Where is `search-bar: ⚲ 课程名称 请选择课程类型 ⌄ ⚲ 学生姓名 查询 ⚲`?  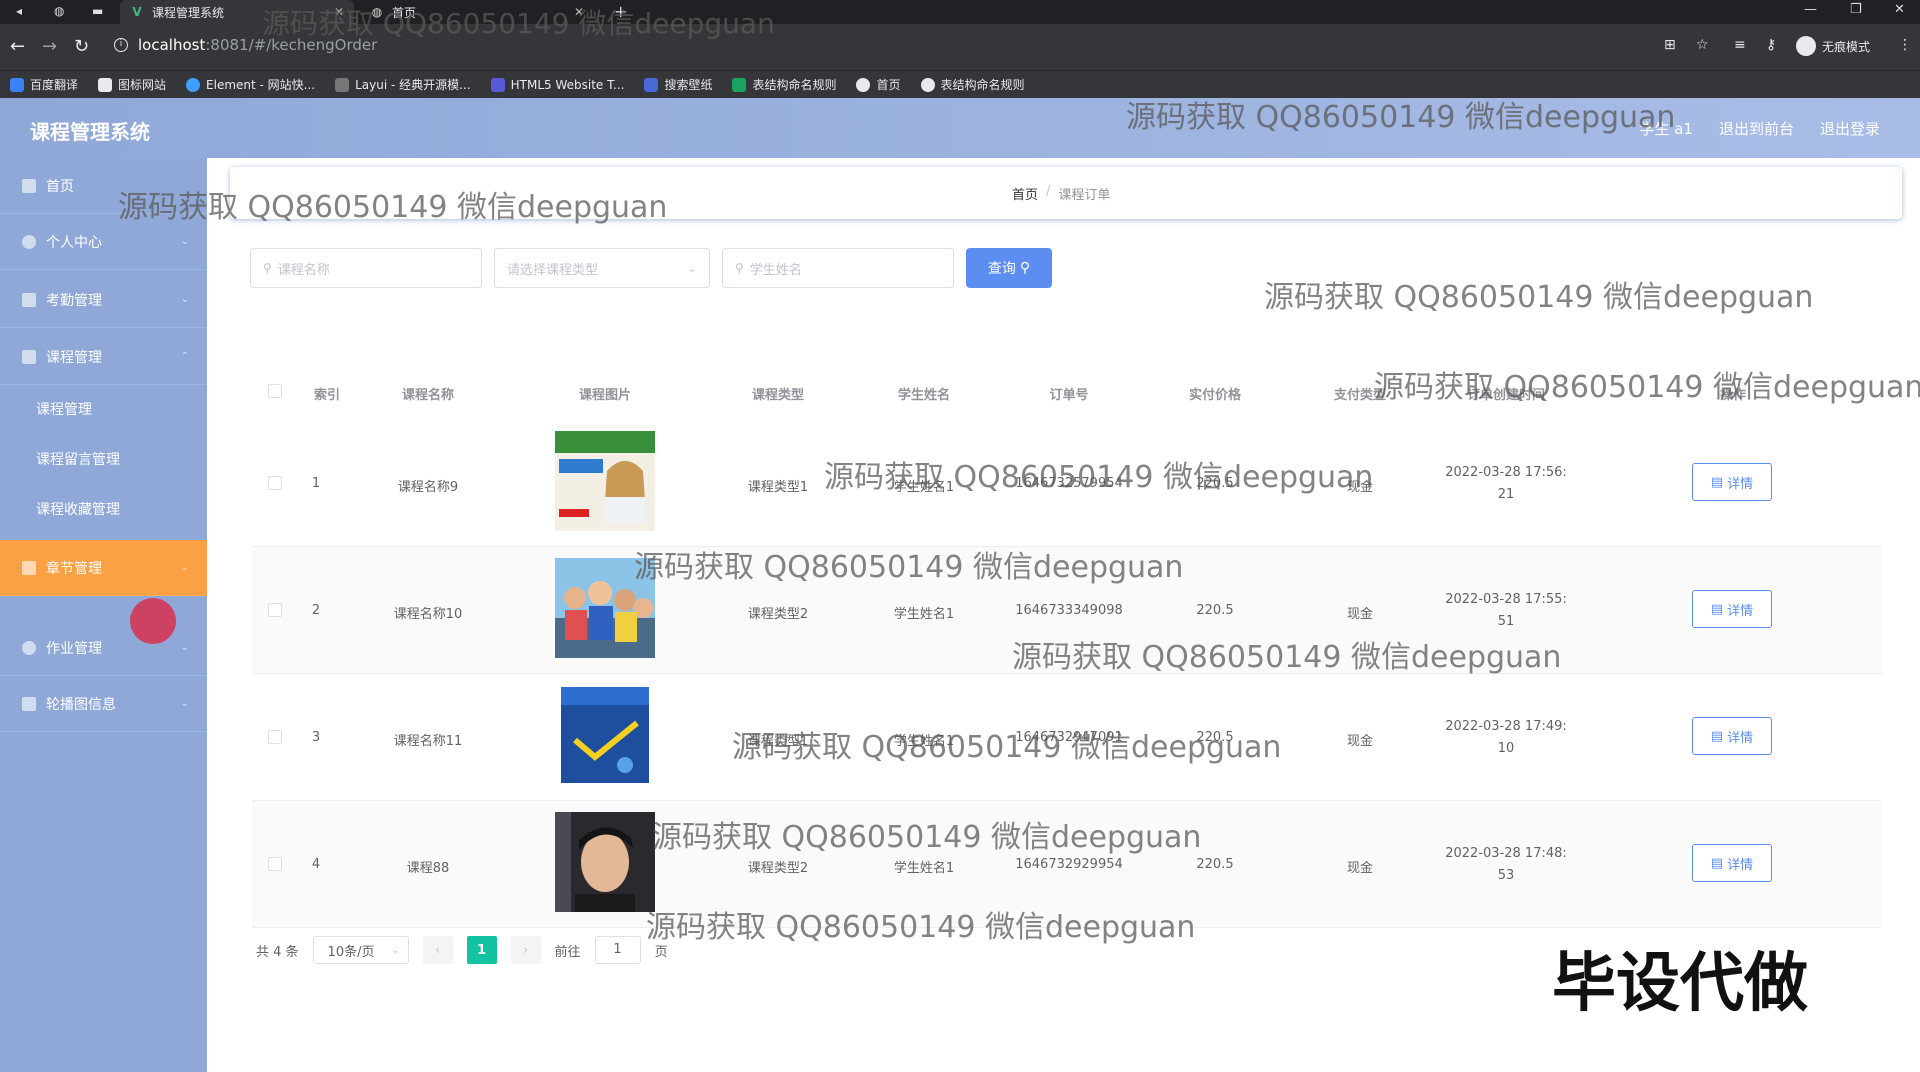
search-bar: ⚲ 课程名称 请选择课程类型 ⌄ ⚲ 学生姓名 查询 ⚲ is located at coordinates (651, 268).